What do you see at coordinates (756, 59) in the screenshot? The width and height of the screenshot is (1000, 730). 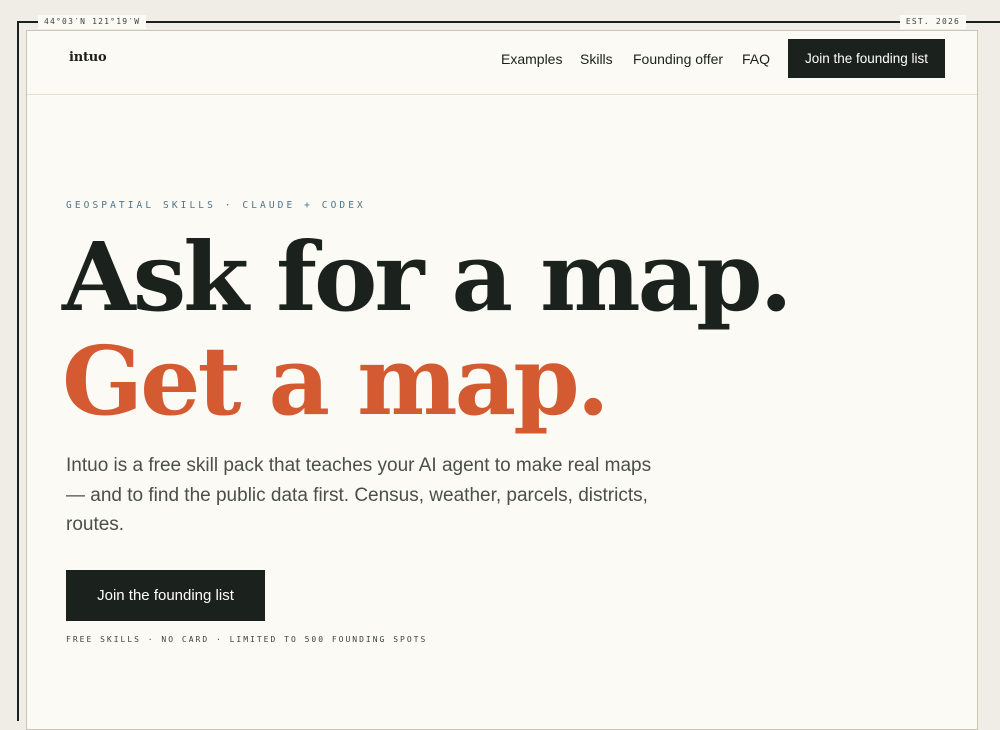 I see `nav-faq: FAQ` at bounding box center [756, 59].